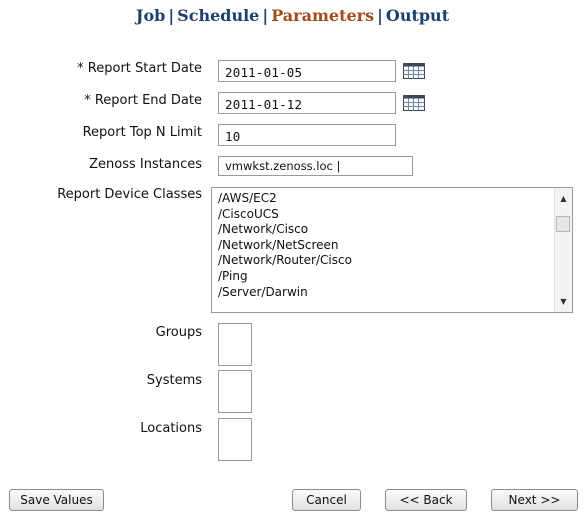  I want to click on wizard-nav: Job | Schedule | Parameters | Output, so click(292, 15).